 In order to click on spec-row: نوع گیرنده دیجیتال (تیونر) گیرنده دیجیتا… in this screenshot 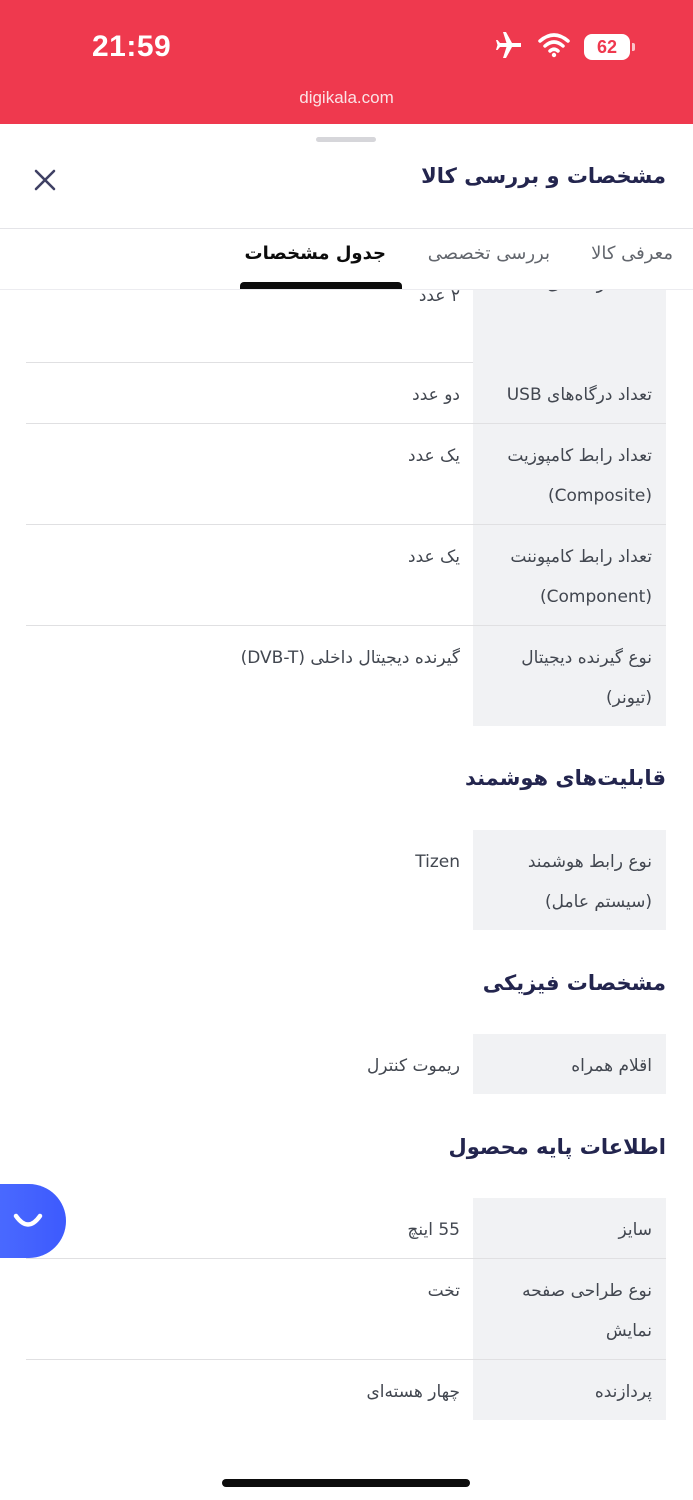, I will do `click(346, 676)`.